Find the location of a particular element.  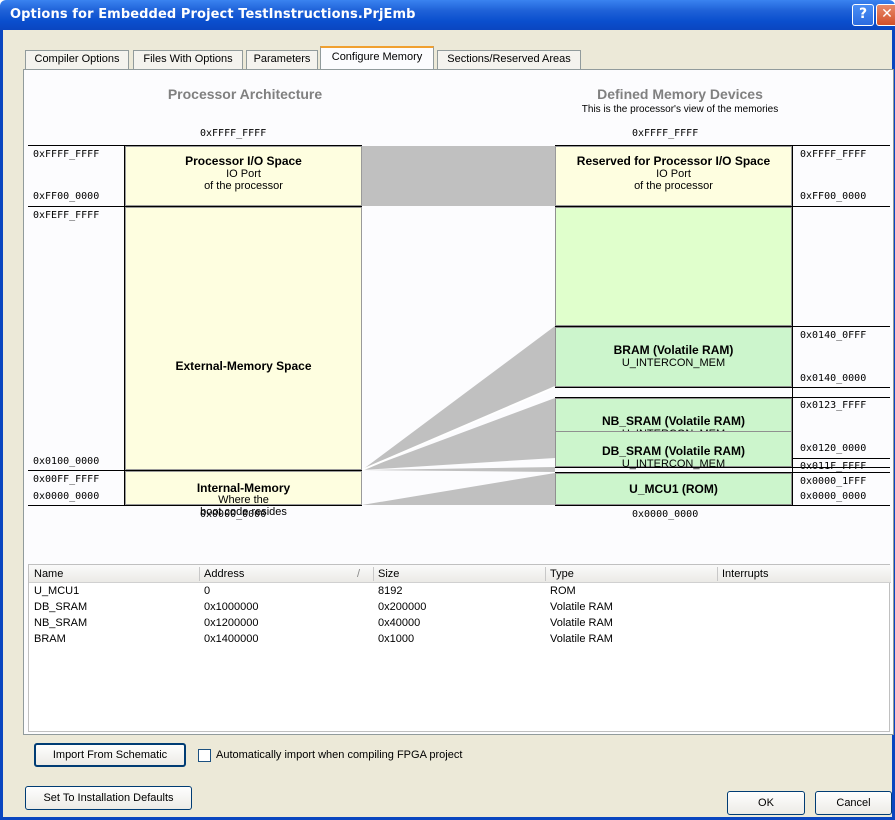

bram-block: BRAM (Volatile RAM) U_INTERCON_MEM is located at coordinates (673, 357).